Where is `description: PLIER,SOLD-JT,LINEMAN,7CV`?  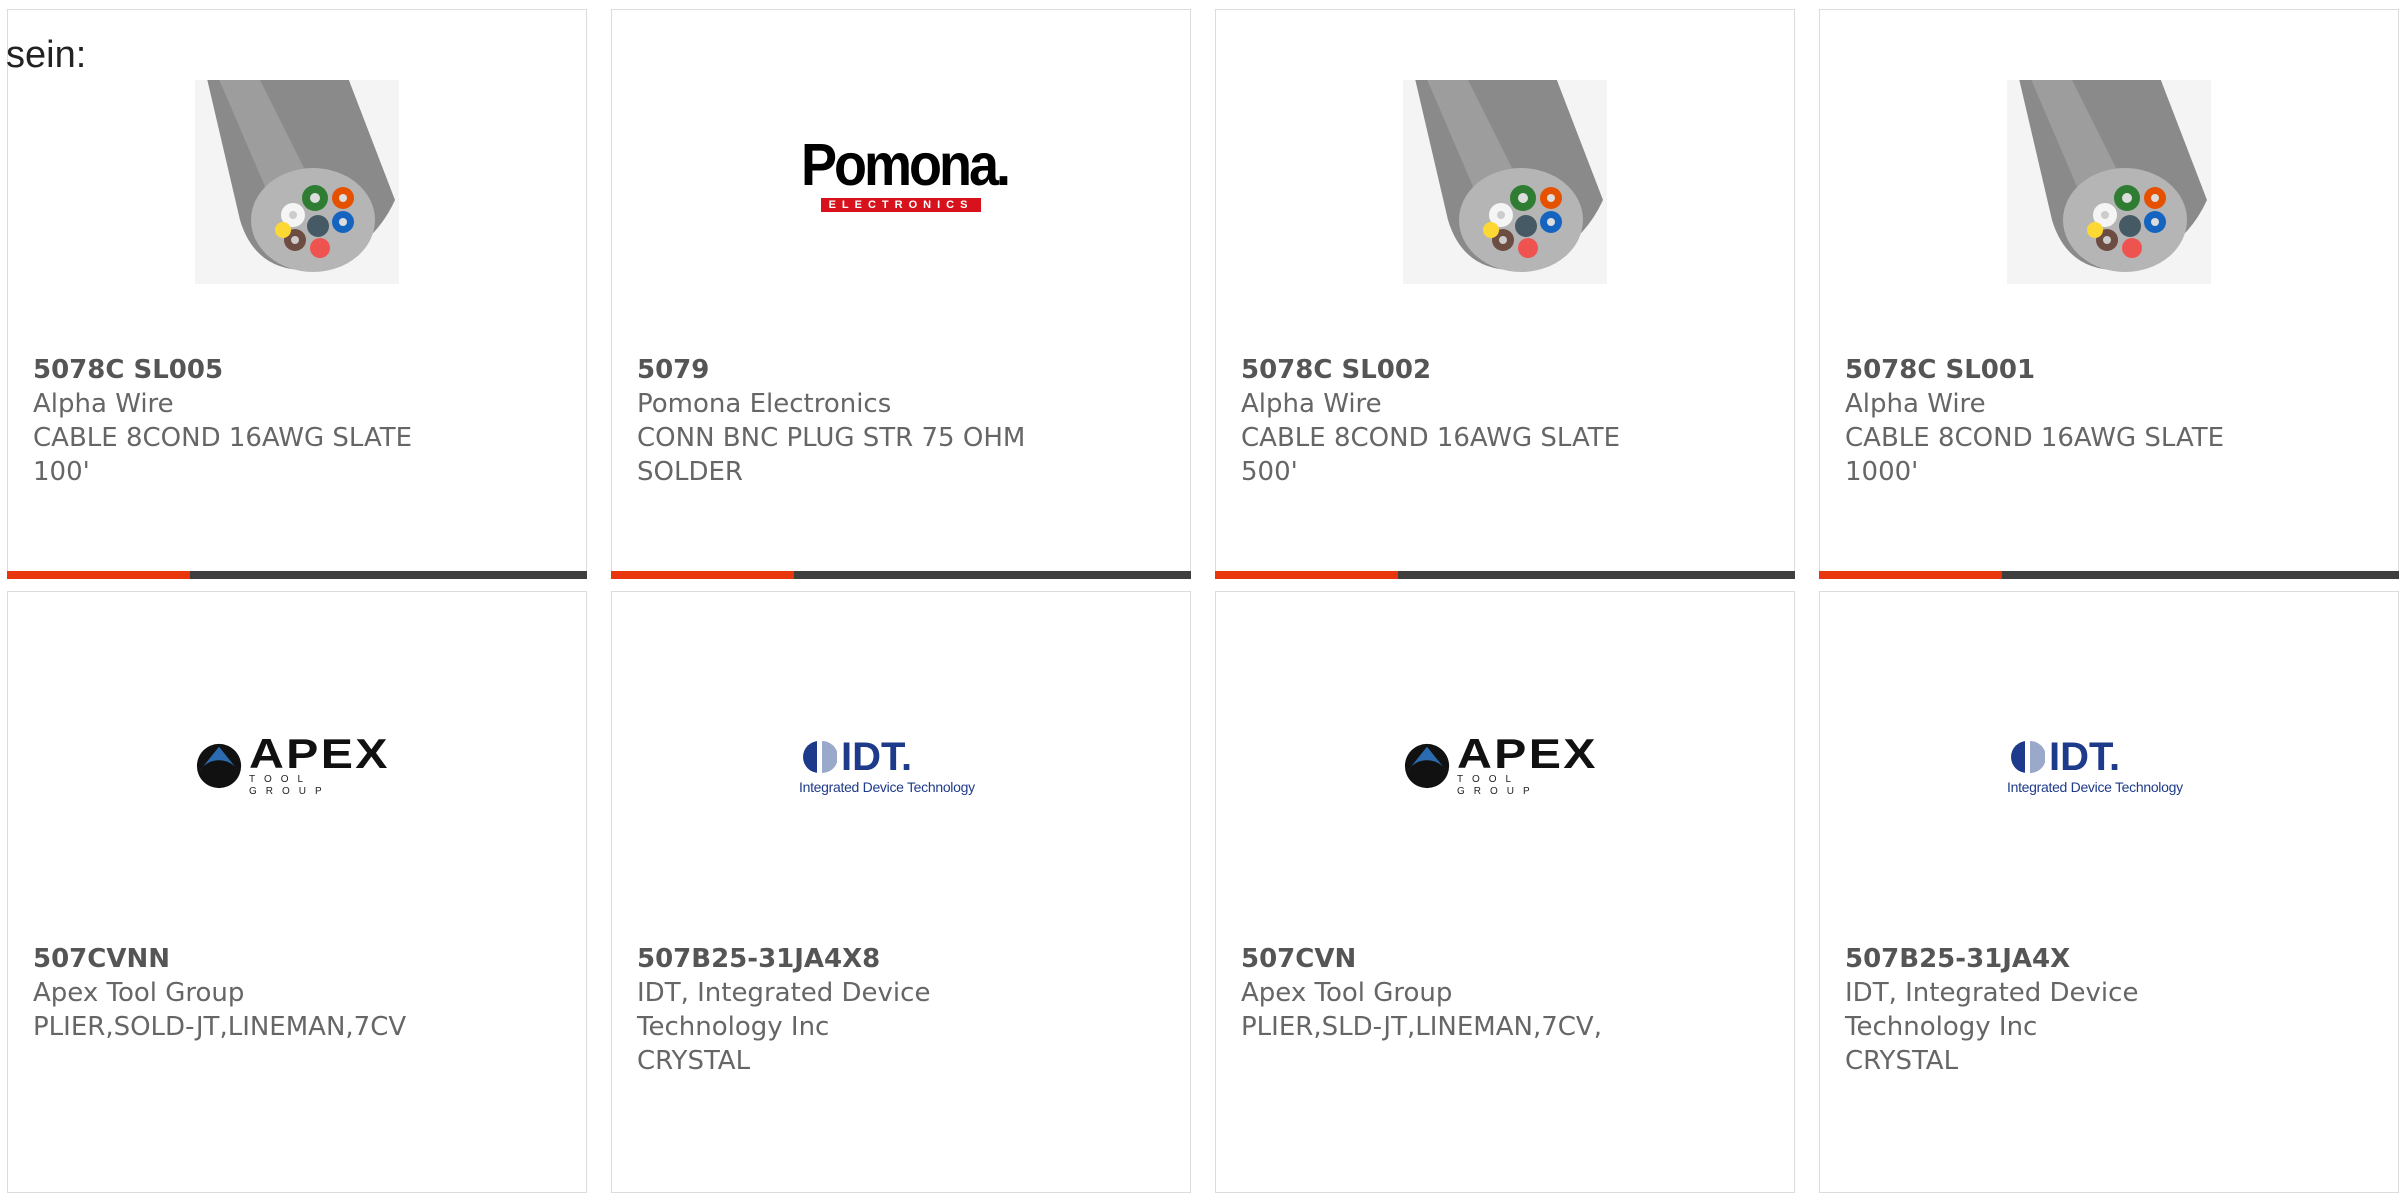
description: PLIER,SOLD-JT,LINEMAN,7CV is located at coordinates (220, 1027).